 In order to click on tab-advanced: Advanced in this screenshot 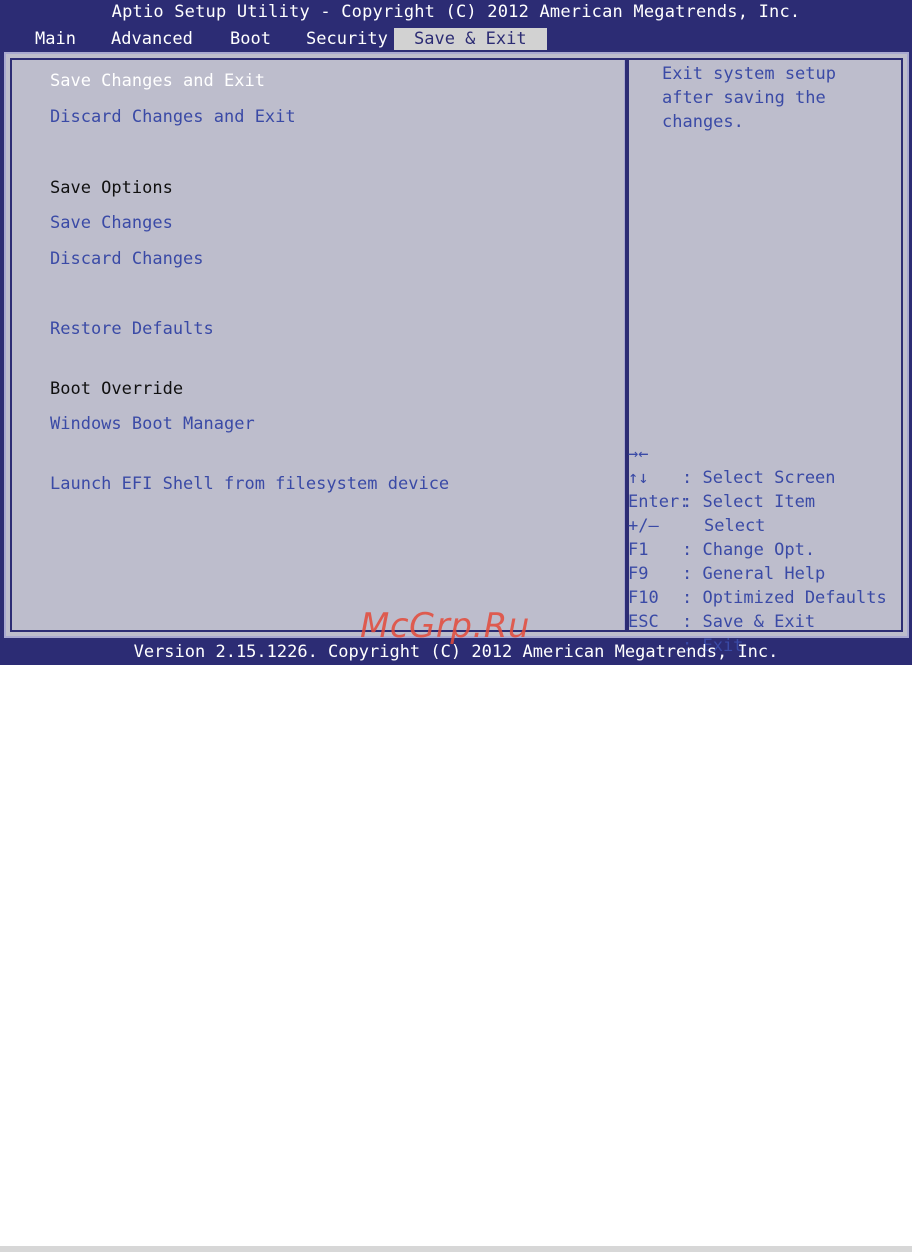, I will do `click(152, 39)`.